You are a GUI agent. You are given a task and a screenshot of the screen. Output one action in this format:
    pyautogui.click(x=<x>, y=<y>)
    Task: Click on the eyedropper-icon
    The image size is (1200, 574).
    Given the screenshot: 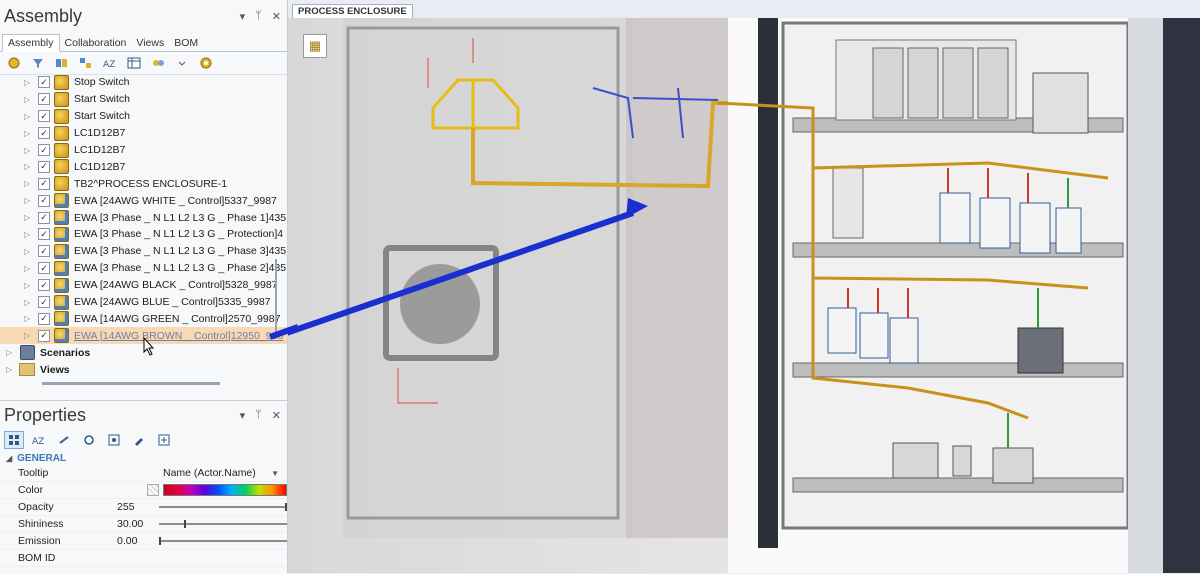 What is the action you would take?
    pyautogui.click(x=139, y=440)
    